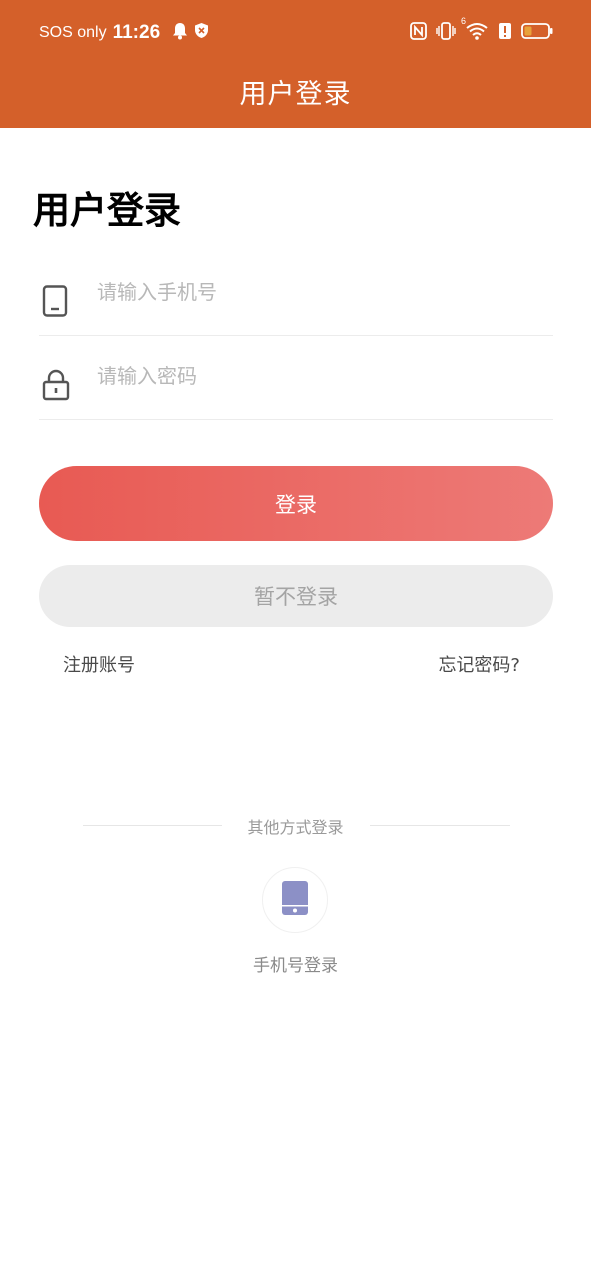 This screenshot has width=591, height=1280. Describe the element at coordinates (201, 33) in the screenshot. I see `shield-icon` at that location.